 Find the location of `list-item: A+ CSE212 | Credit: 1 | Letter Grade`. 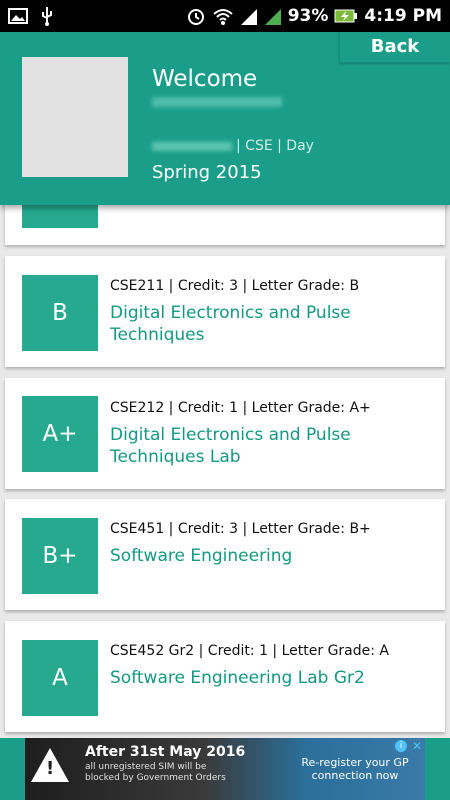

list-item: A+ CSE212 | Credit: 1 | Letter Grade is located at coordinates (225, 433).